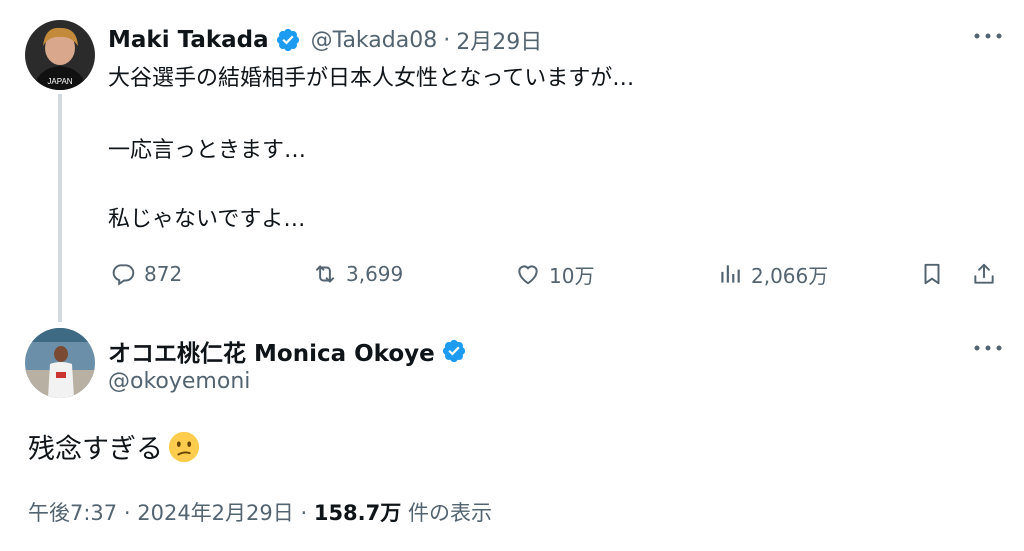 This screenshot has height=551, width=1024. I want to click on avatar-jersey-text: JAPAN, so click(59, 81).